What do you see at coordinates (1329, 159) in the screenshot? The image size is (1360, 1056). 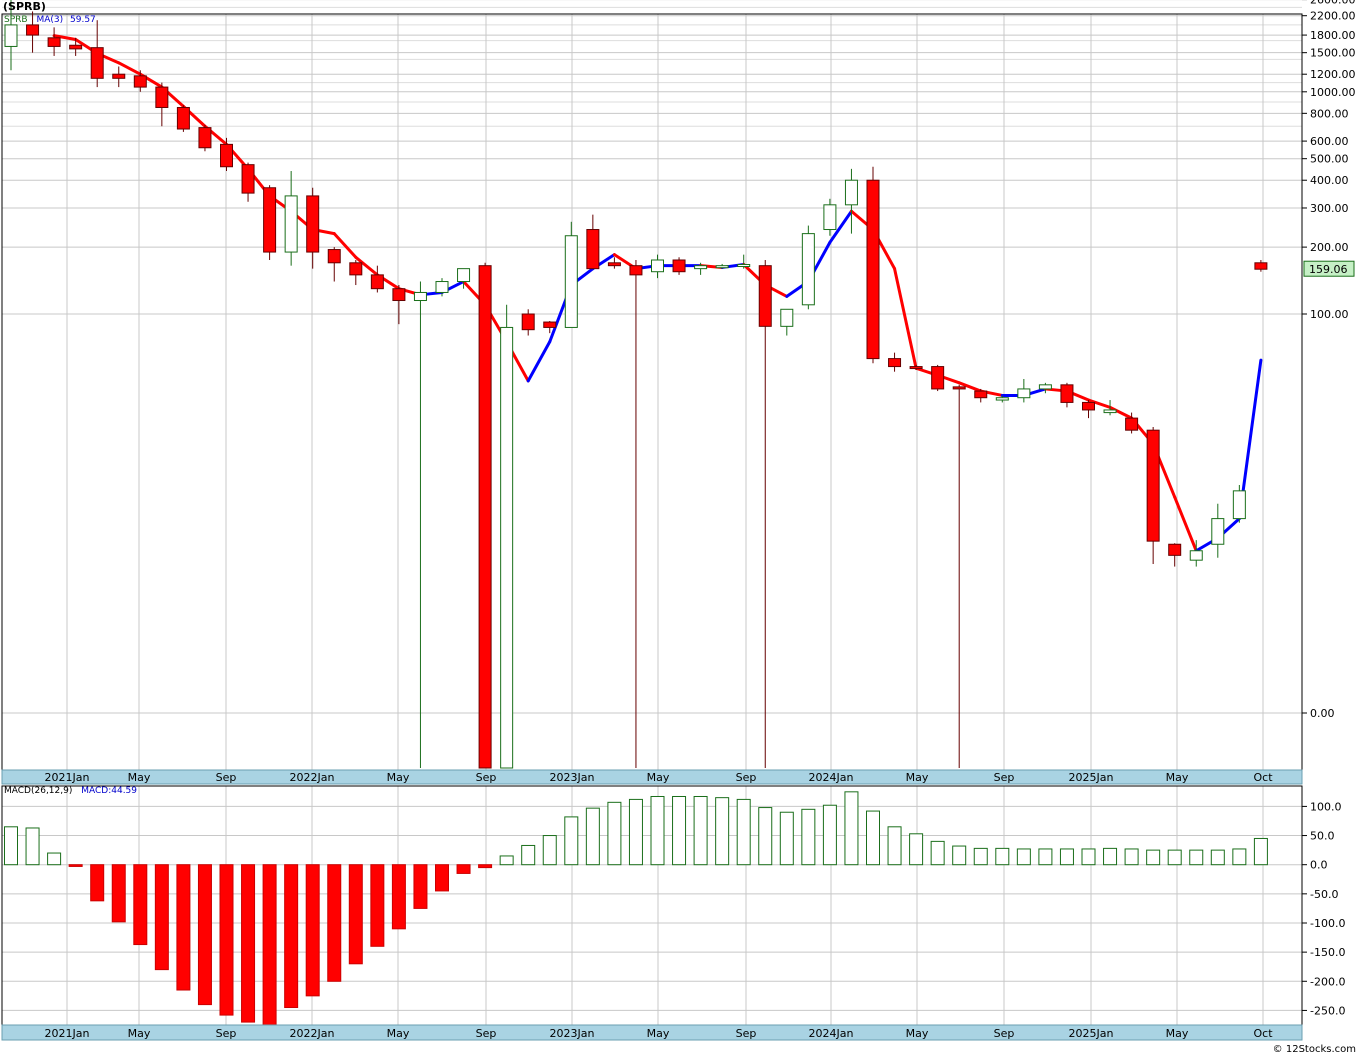 I see `price-tick-label: 500.00` at bounding box center [1329, 159].